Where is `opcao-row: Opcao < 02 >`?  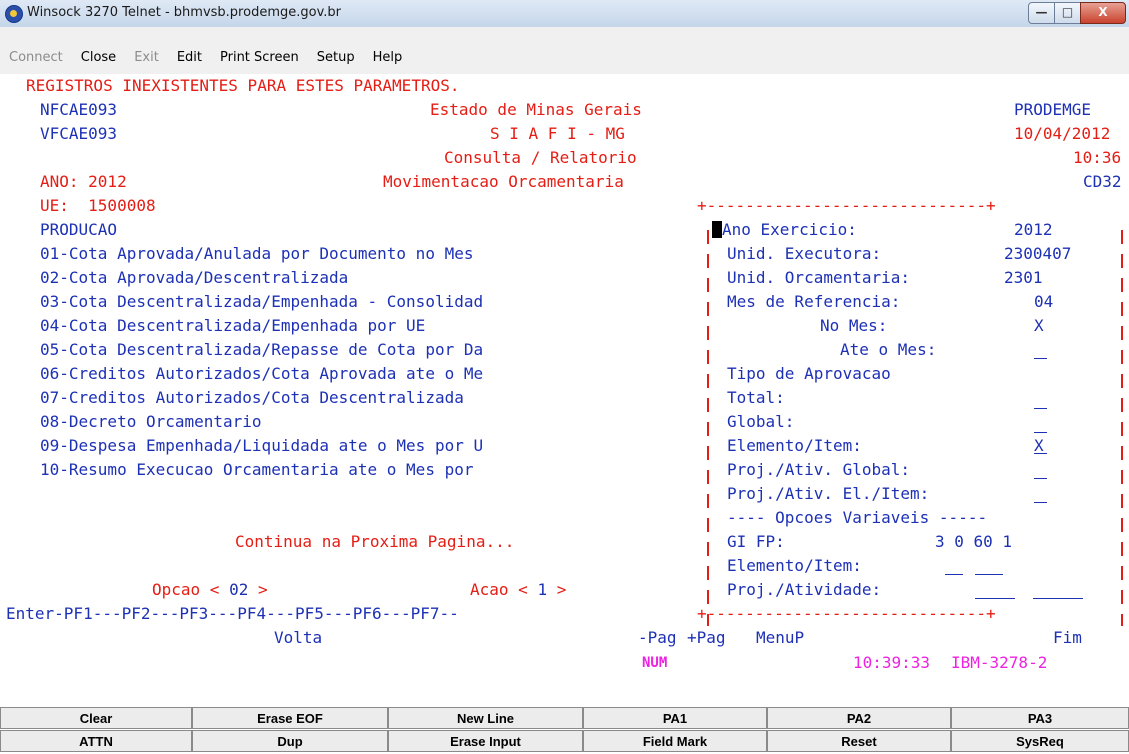
opcao-row: Opcao < 02 > is located at coordinates (210, 589).